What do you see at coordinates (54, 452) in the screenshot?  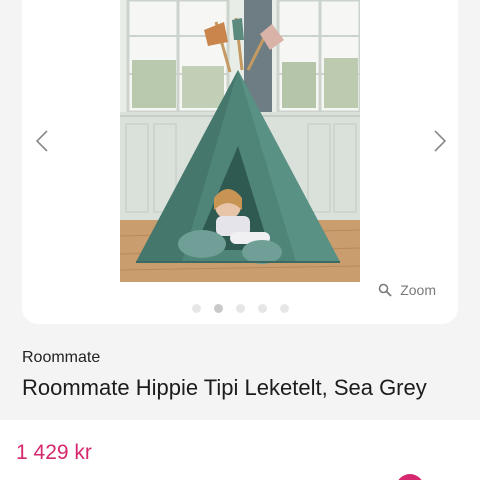 I see `product-price: 1 429 kr` at bounding box center [54, 452].